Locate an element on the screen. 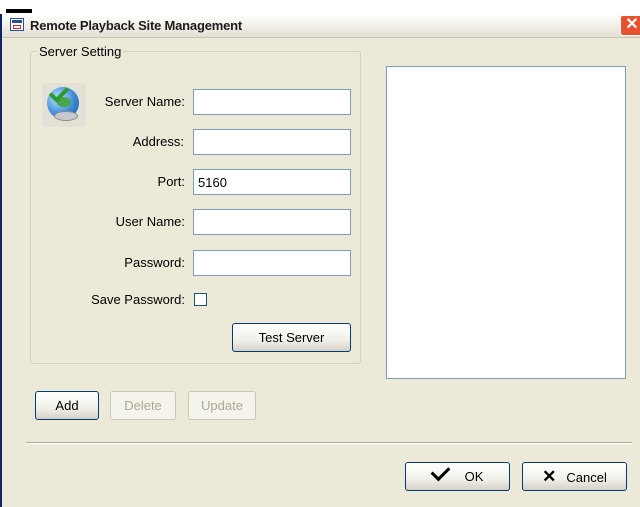 The image size is (640, 507). checkmark-icon is located at coordinates (440, 471).